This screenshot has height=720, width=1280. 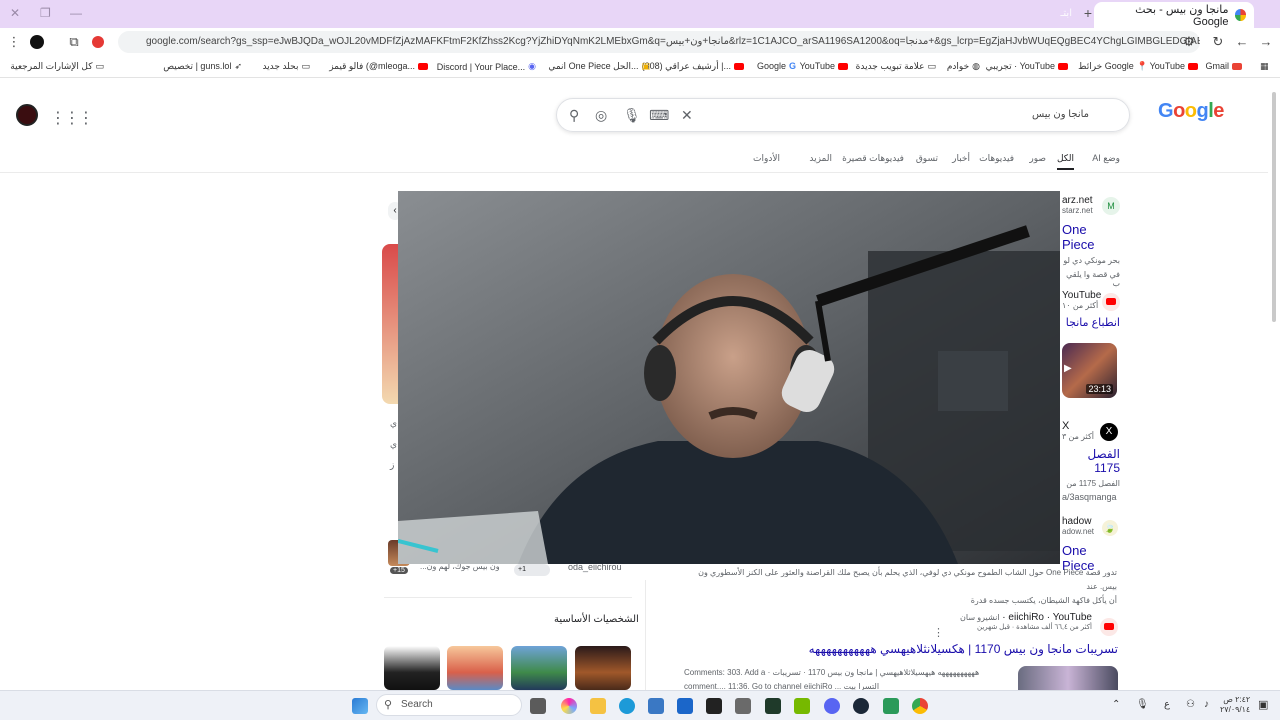 I want to click on google-apps-icon: ⋮⋮⋮, so click(x=72, y=118).